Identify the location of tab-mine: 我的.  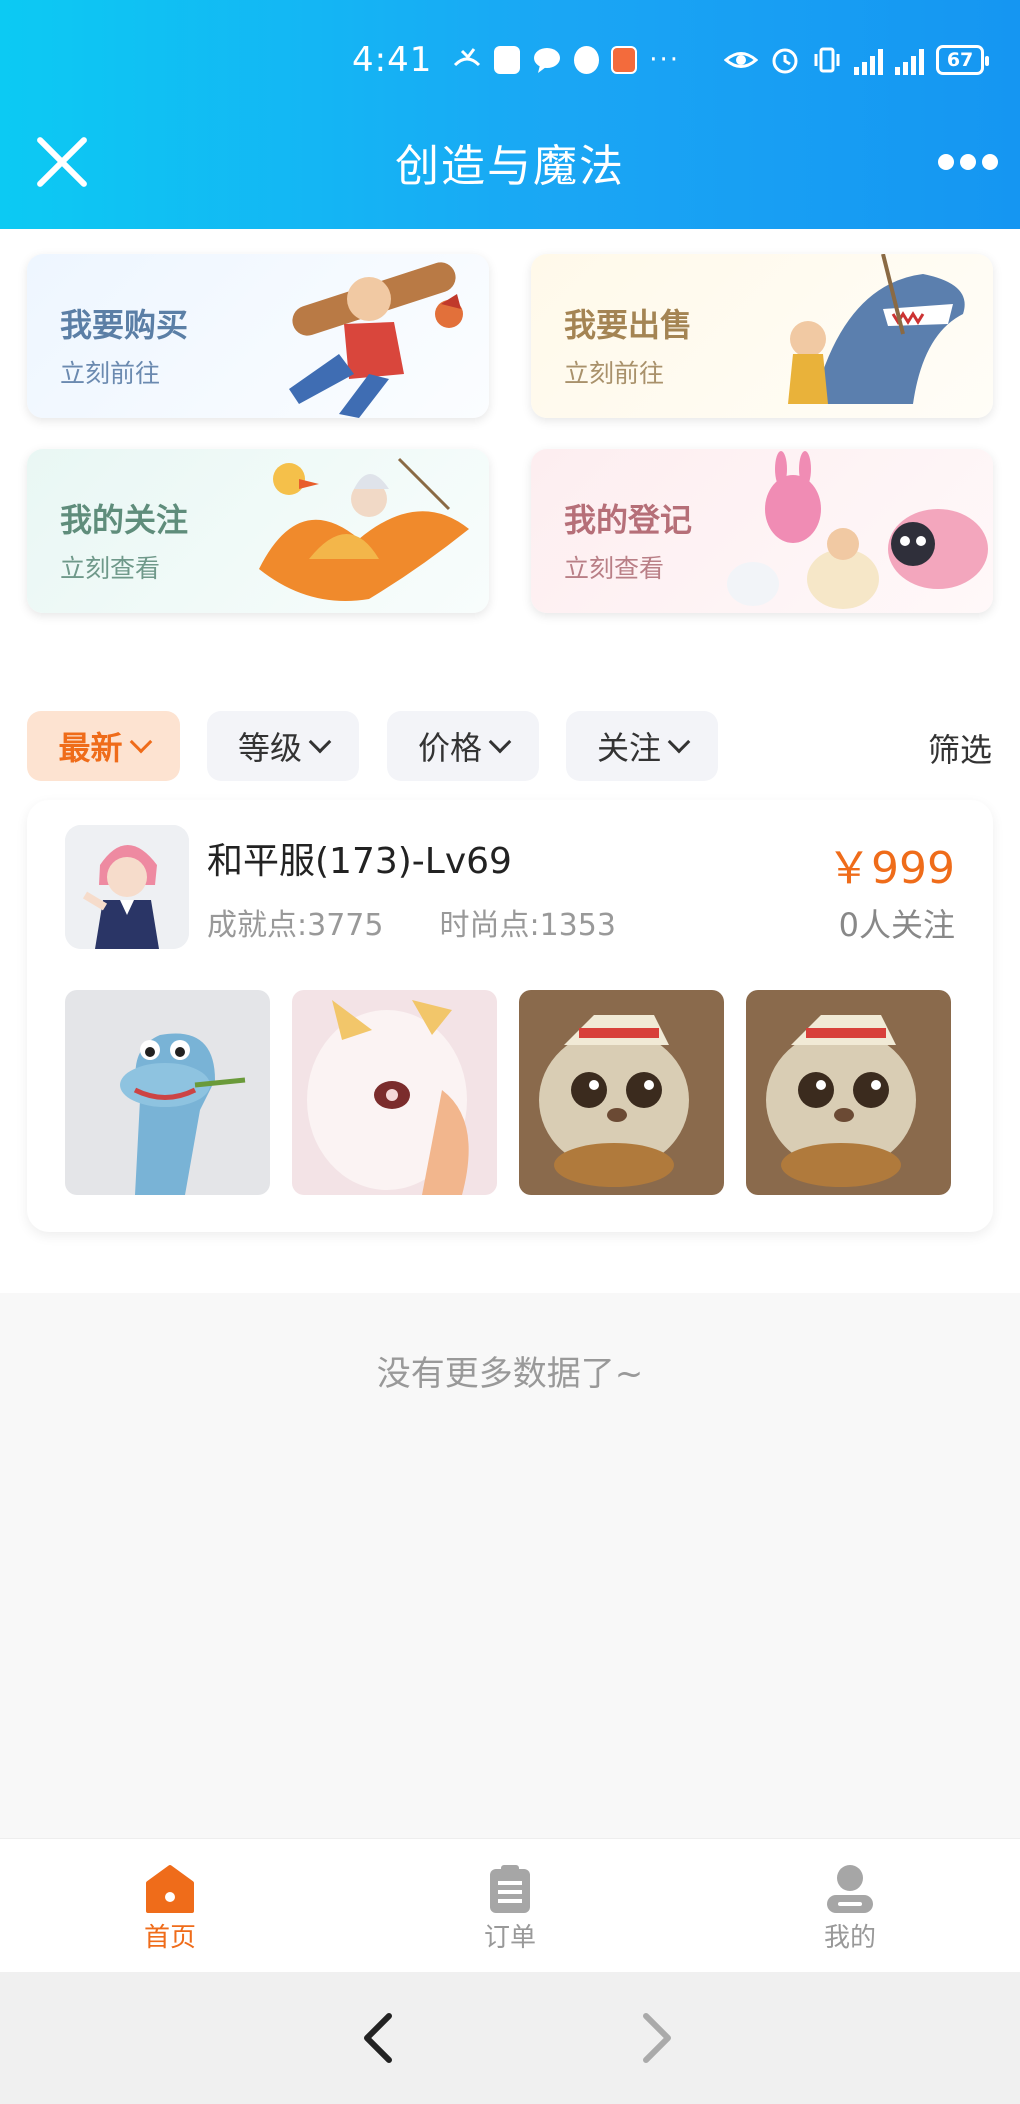
(850, 1908).